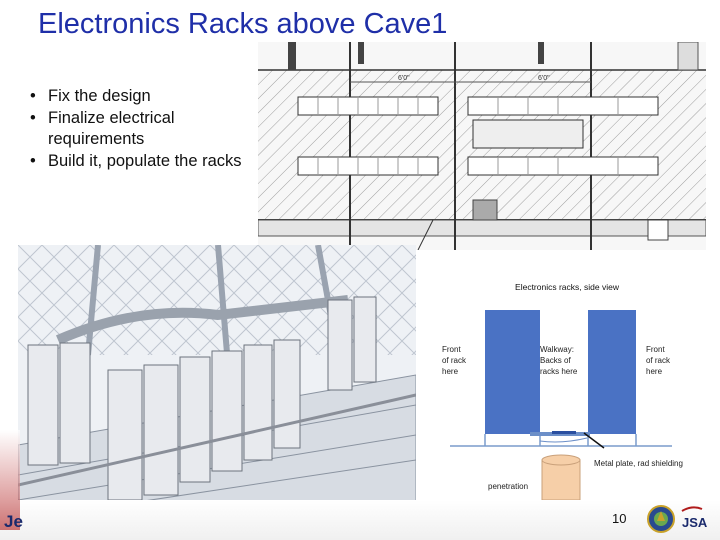 The width and height of the screenshot is (720, 540). What do you see at coordinates (450, 371) in the screenshot?
I see `front-left-label: here` at bounding box center [450, 371].